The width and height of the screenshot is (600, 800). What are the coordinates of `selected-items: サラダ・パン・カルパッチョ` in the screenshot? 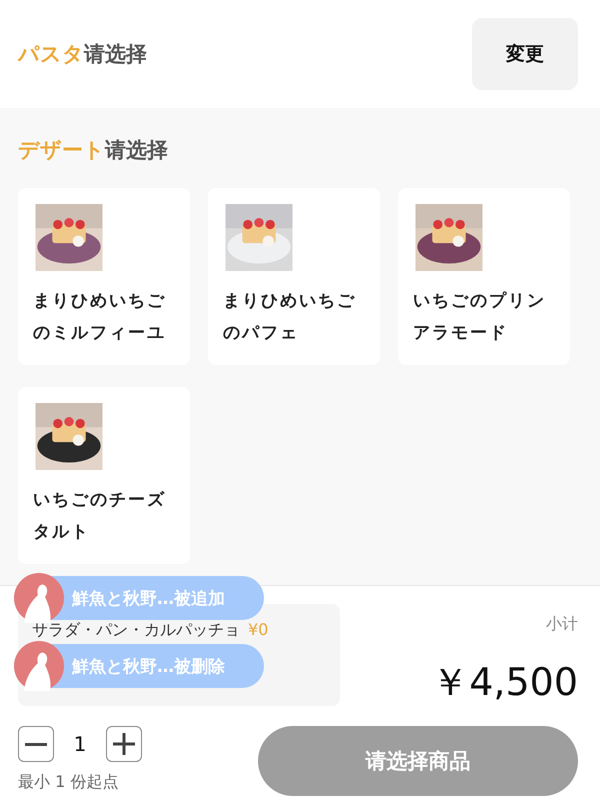 It's located at (136, 630).